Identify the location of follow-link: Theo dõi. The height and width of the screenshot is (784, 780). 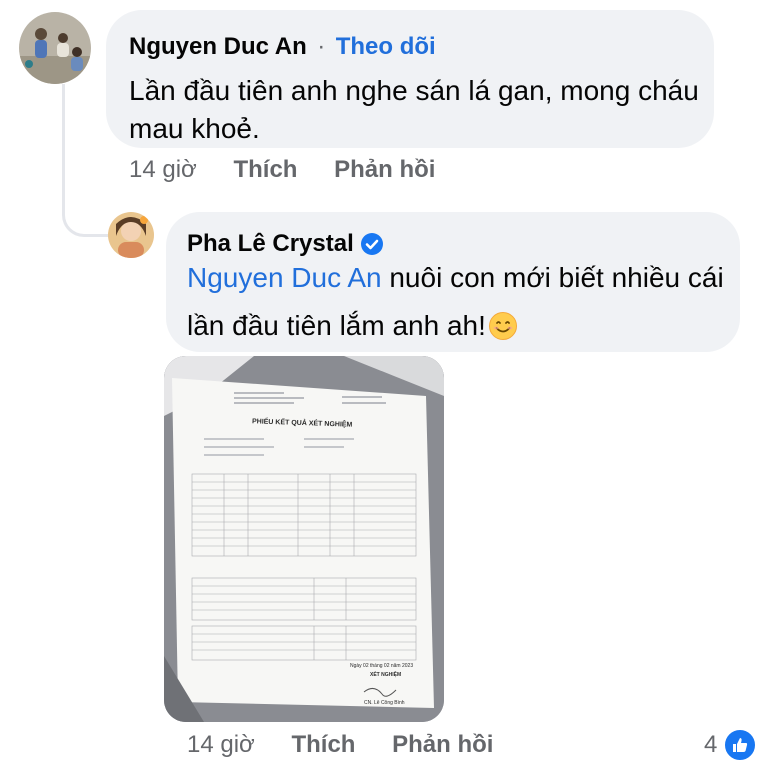
(386, 46).